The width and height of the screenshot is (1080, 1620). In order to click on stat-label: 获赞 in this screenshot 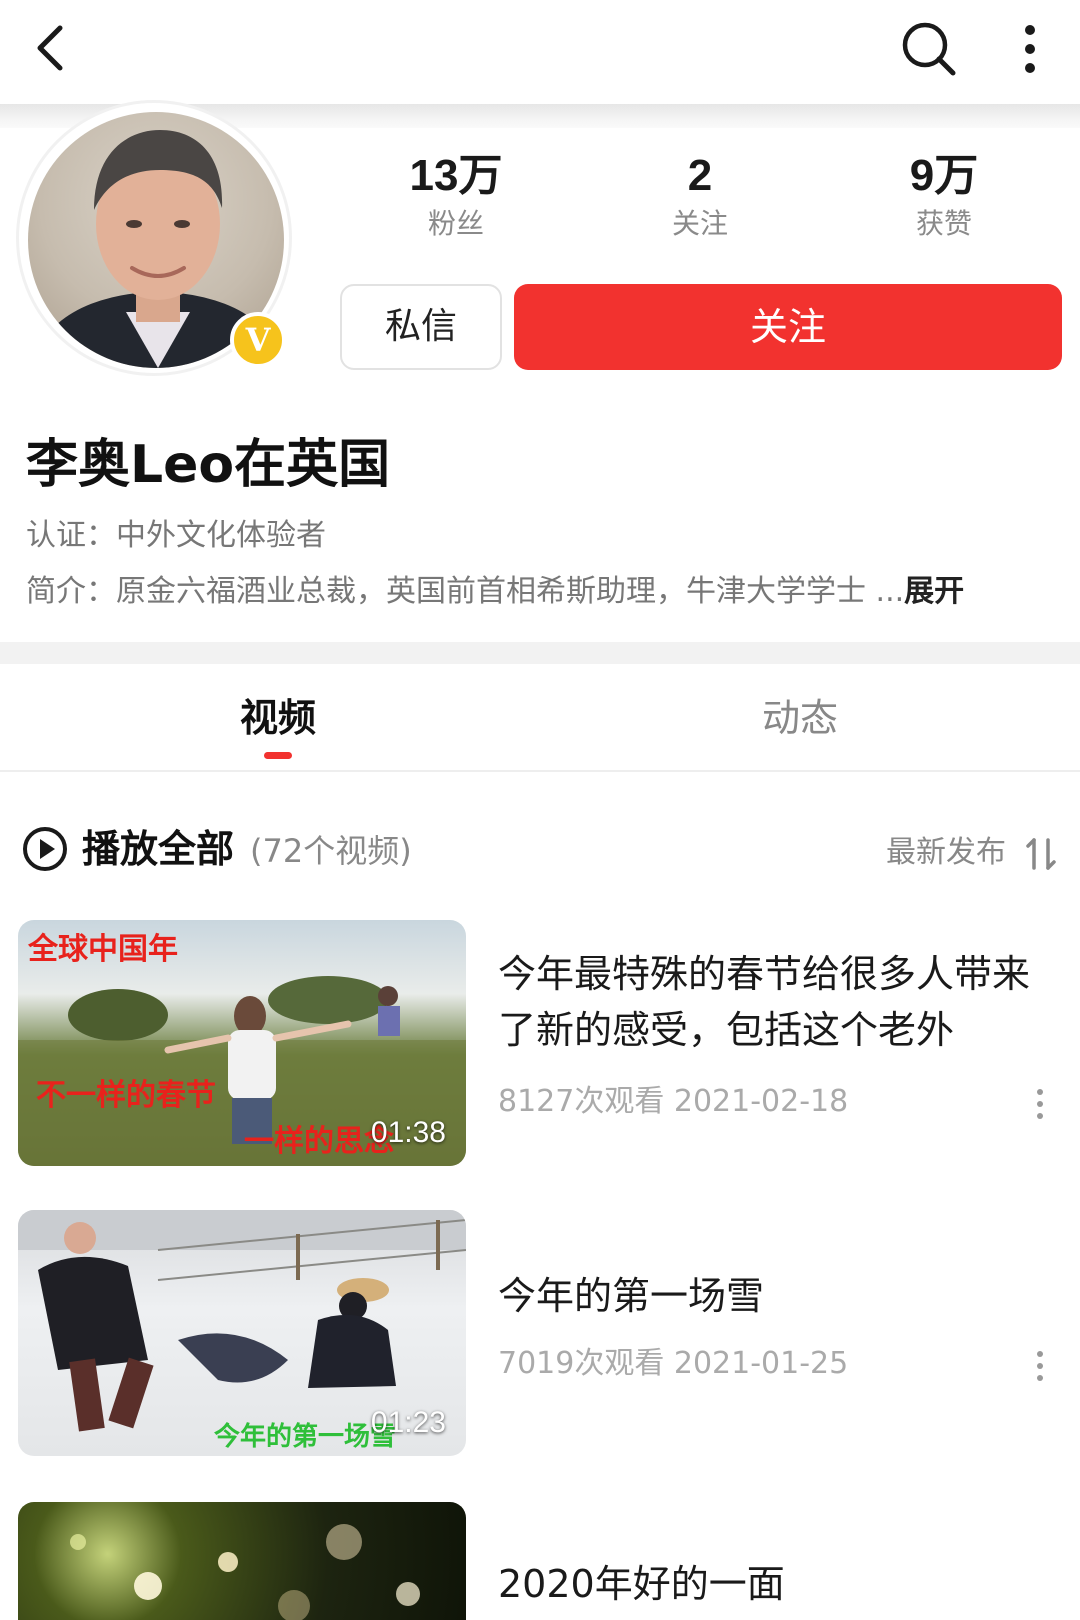, I will do `click(943, 223)`.